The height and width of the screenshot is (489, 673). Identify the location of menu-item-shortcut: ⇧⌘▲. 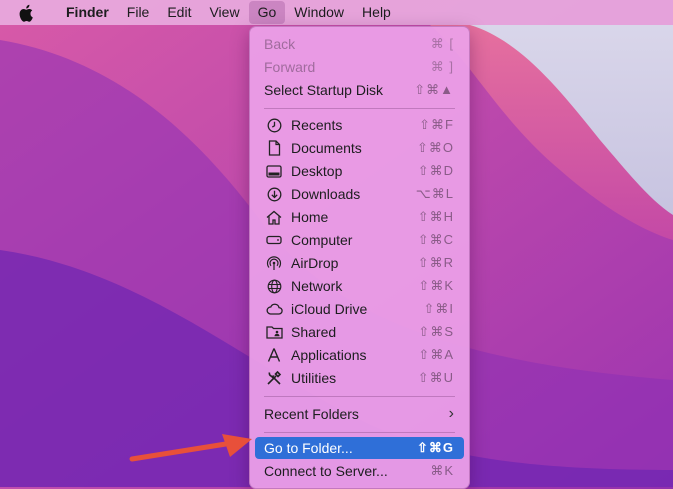
(434, 89).